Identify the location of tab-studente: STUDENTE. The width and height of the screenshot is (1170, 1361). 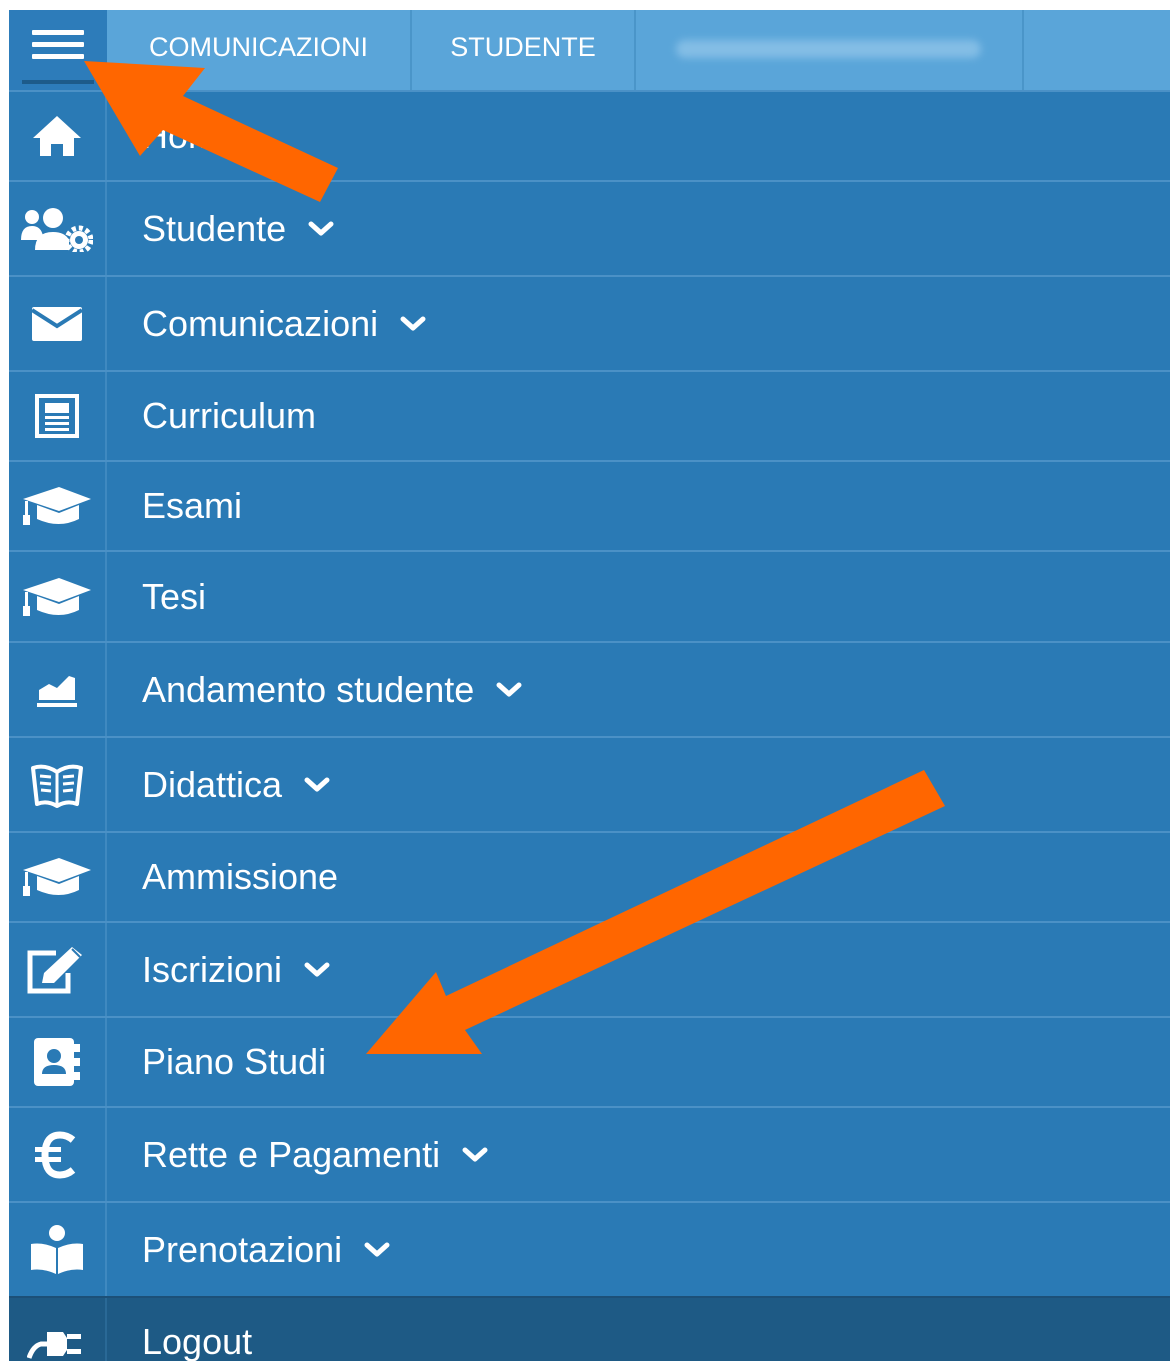
(524, 50).